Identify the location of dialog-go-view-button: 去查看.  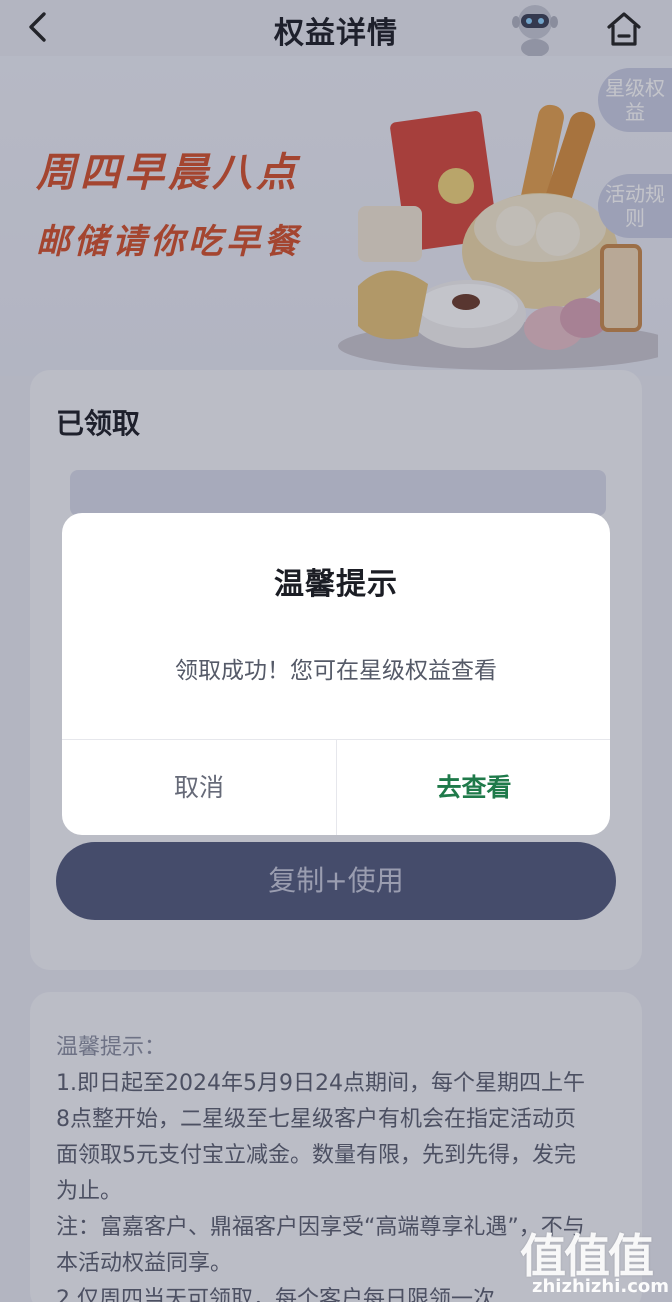
(473, 787).